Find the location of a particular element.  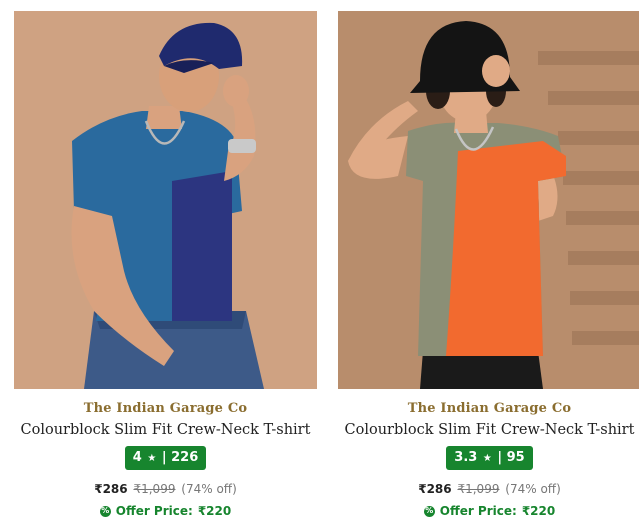

review-count: 95 is located at coordinates (515, 457).